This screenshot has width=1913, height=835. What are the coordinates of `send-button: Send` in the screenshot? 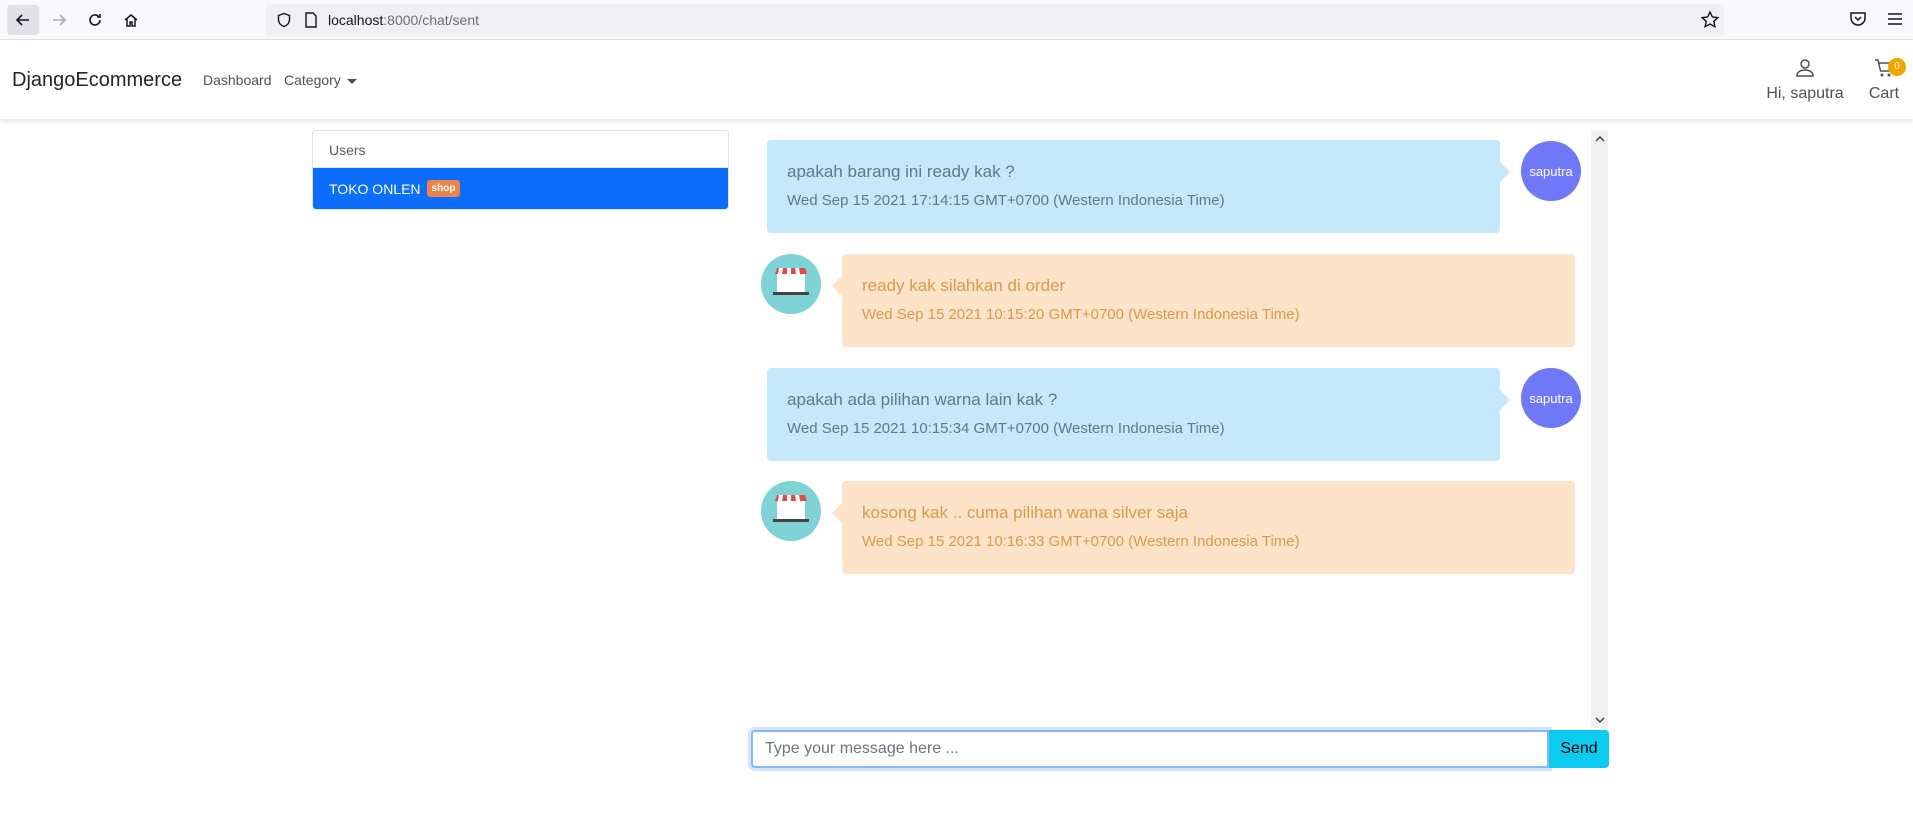 It's located at (1579, 749).